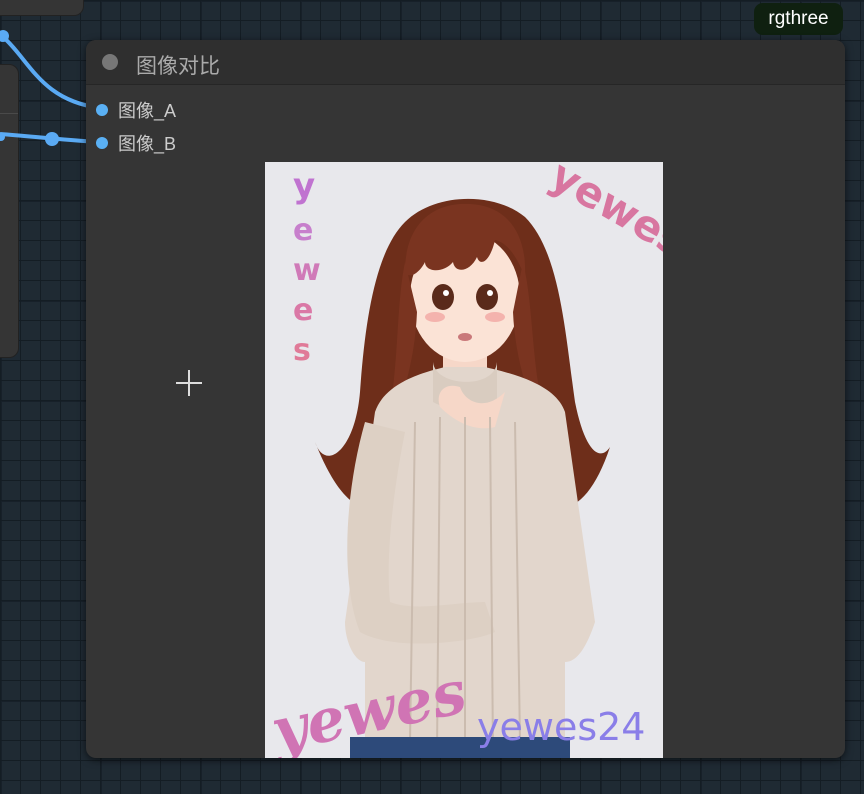  What do you see at coordinates (465, 62) in the screenshot?
I see `node-title-bar: 图像对比` at bounding box center [465, 62].